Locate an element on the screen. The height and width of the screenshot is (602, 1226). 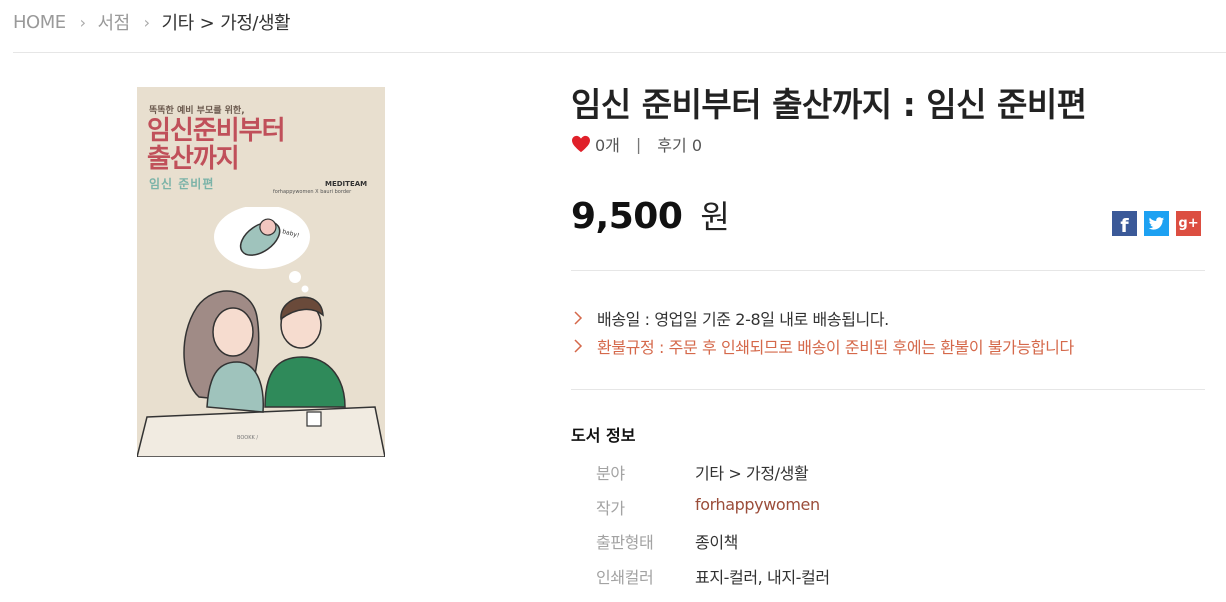
cover-title: 임신준비부터 출산까지 is located at coordinates (216, 145).